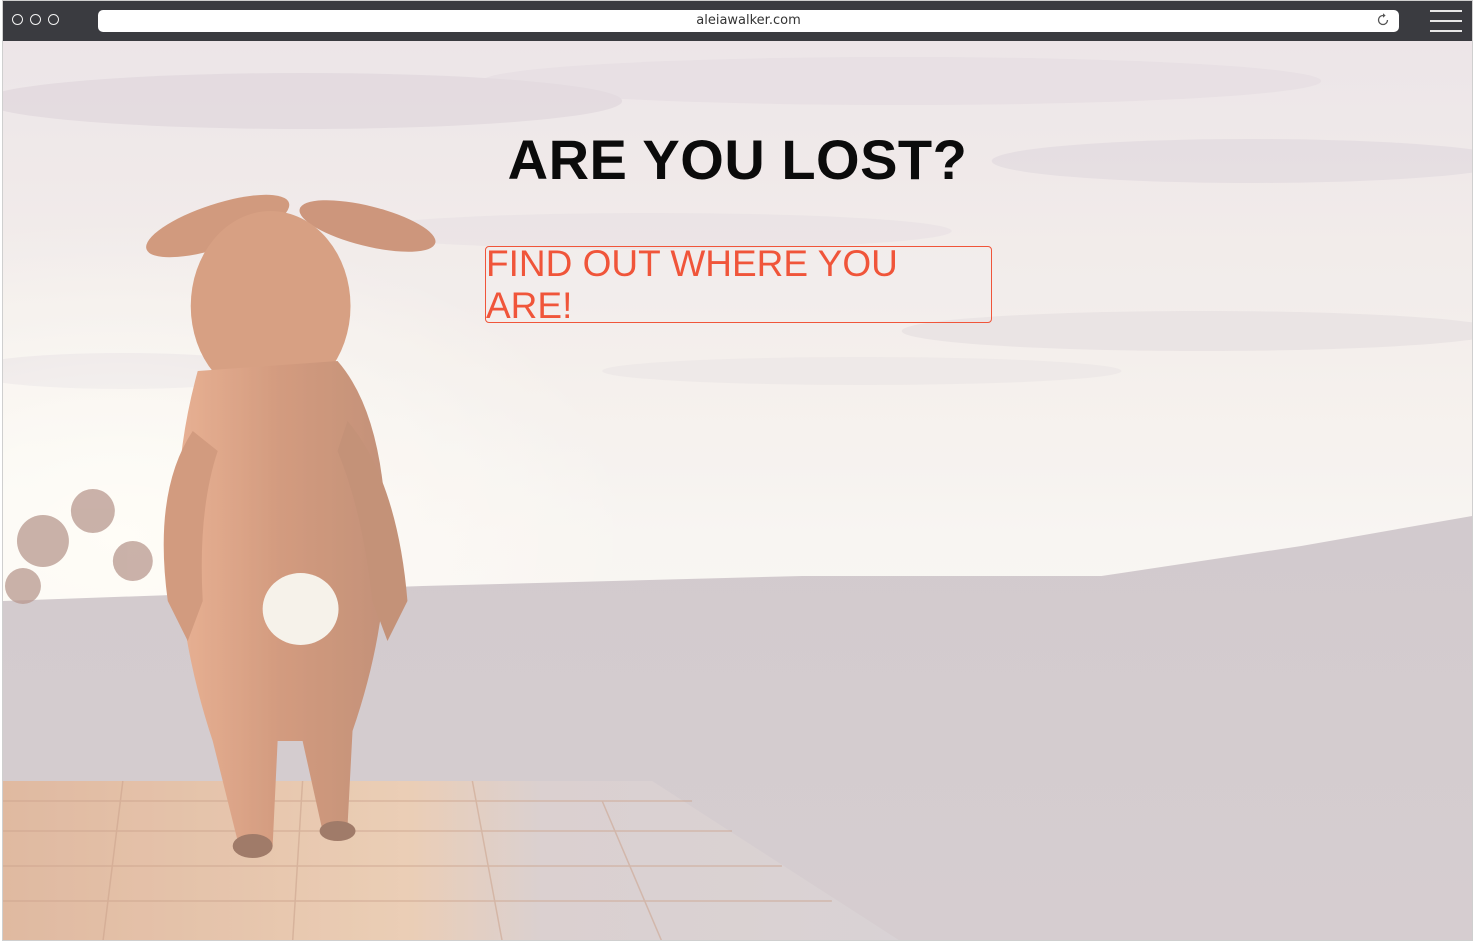 Image resolution: width=1474 pixels, height=941 pixels. I want to click on browser-toolbar: aleiawalker.com, so click(737, 21).